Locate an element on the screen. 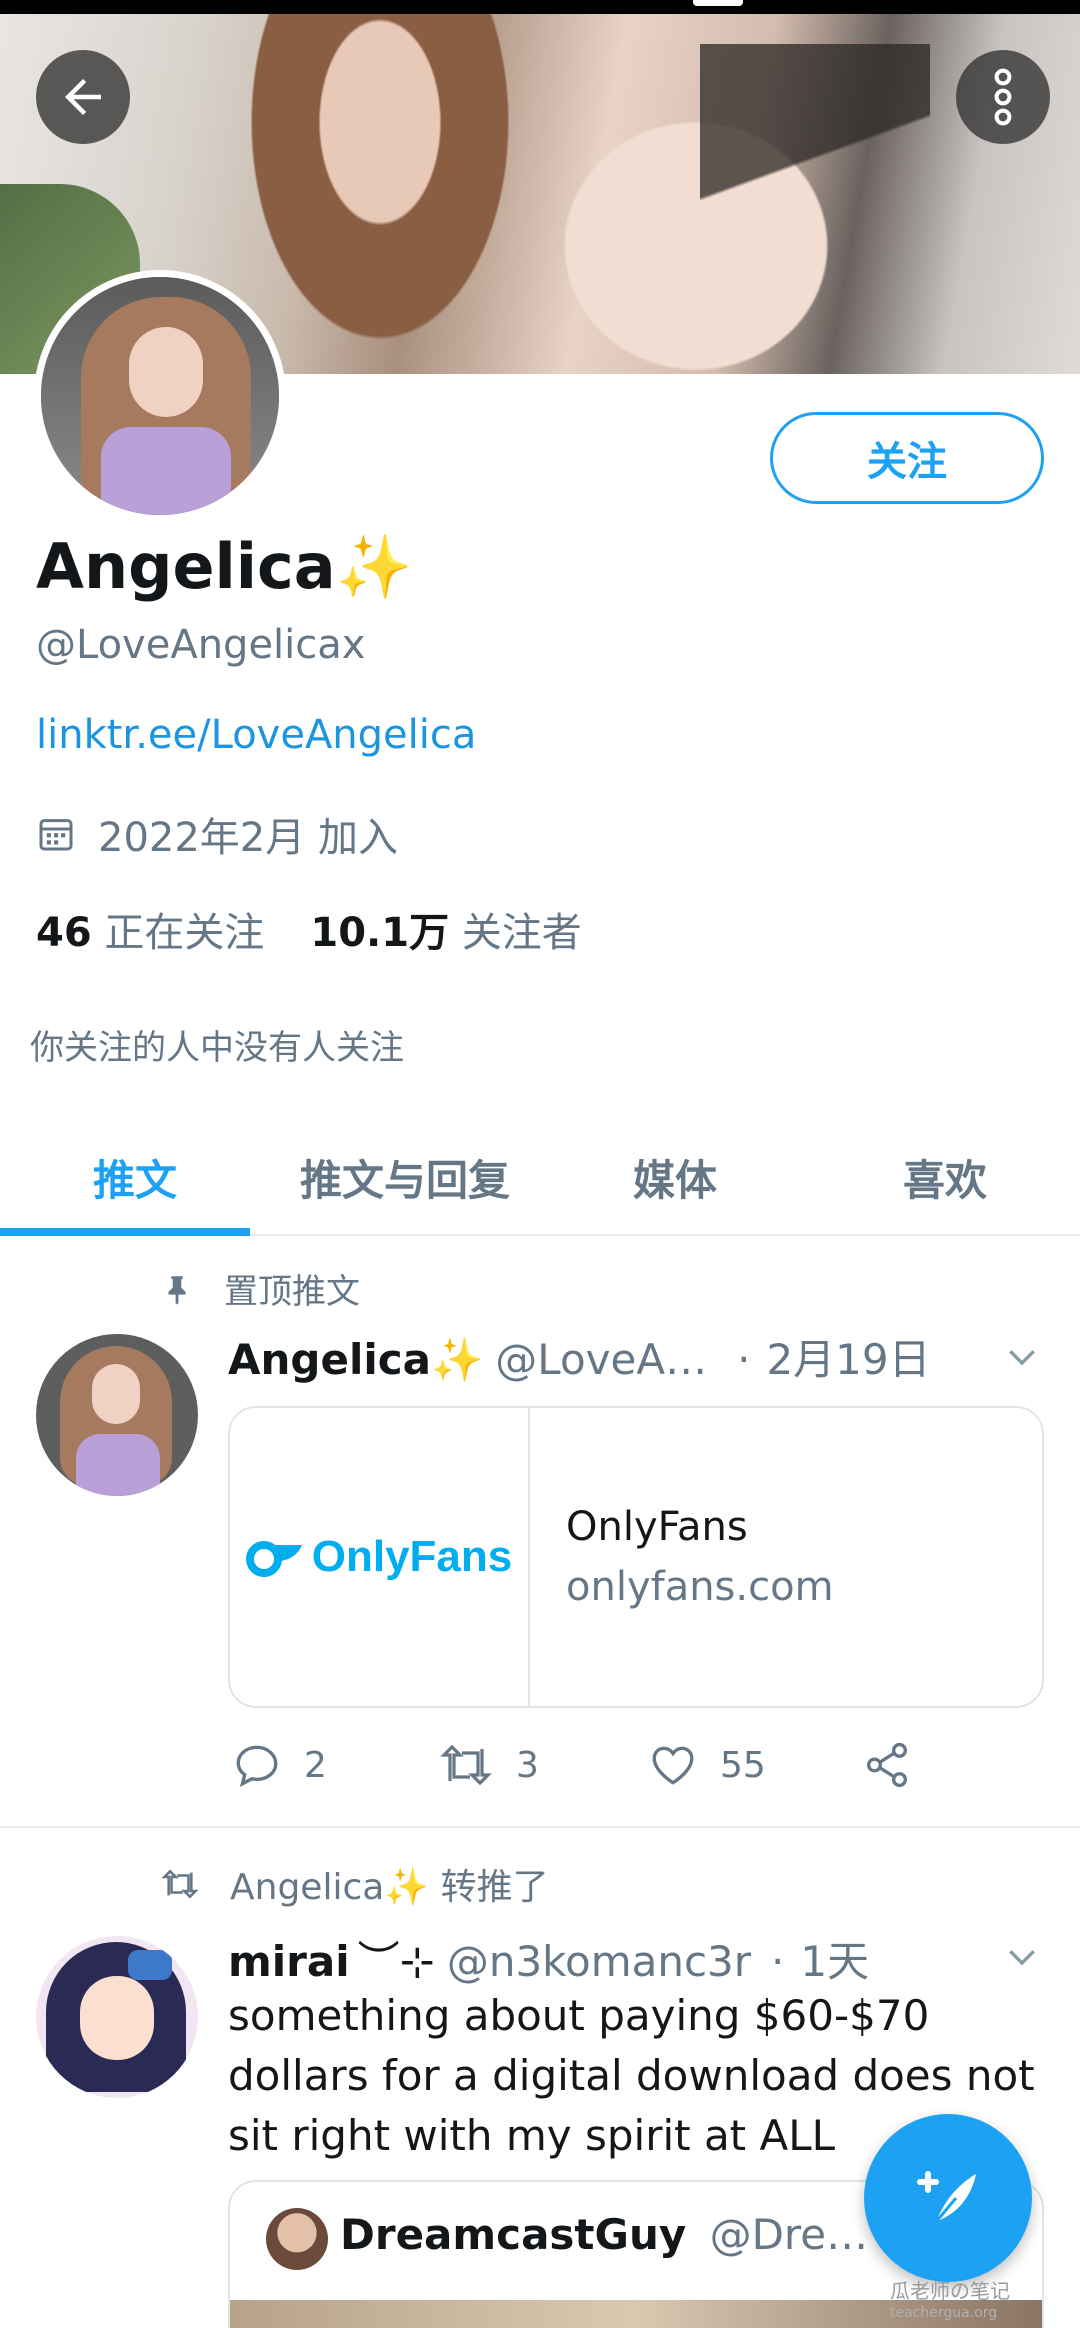  watermark-line2: teachergua.org is located at coordinates (944, 2313).